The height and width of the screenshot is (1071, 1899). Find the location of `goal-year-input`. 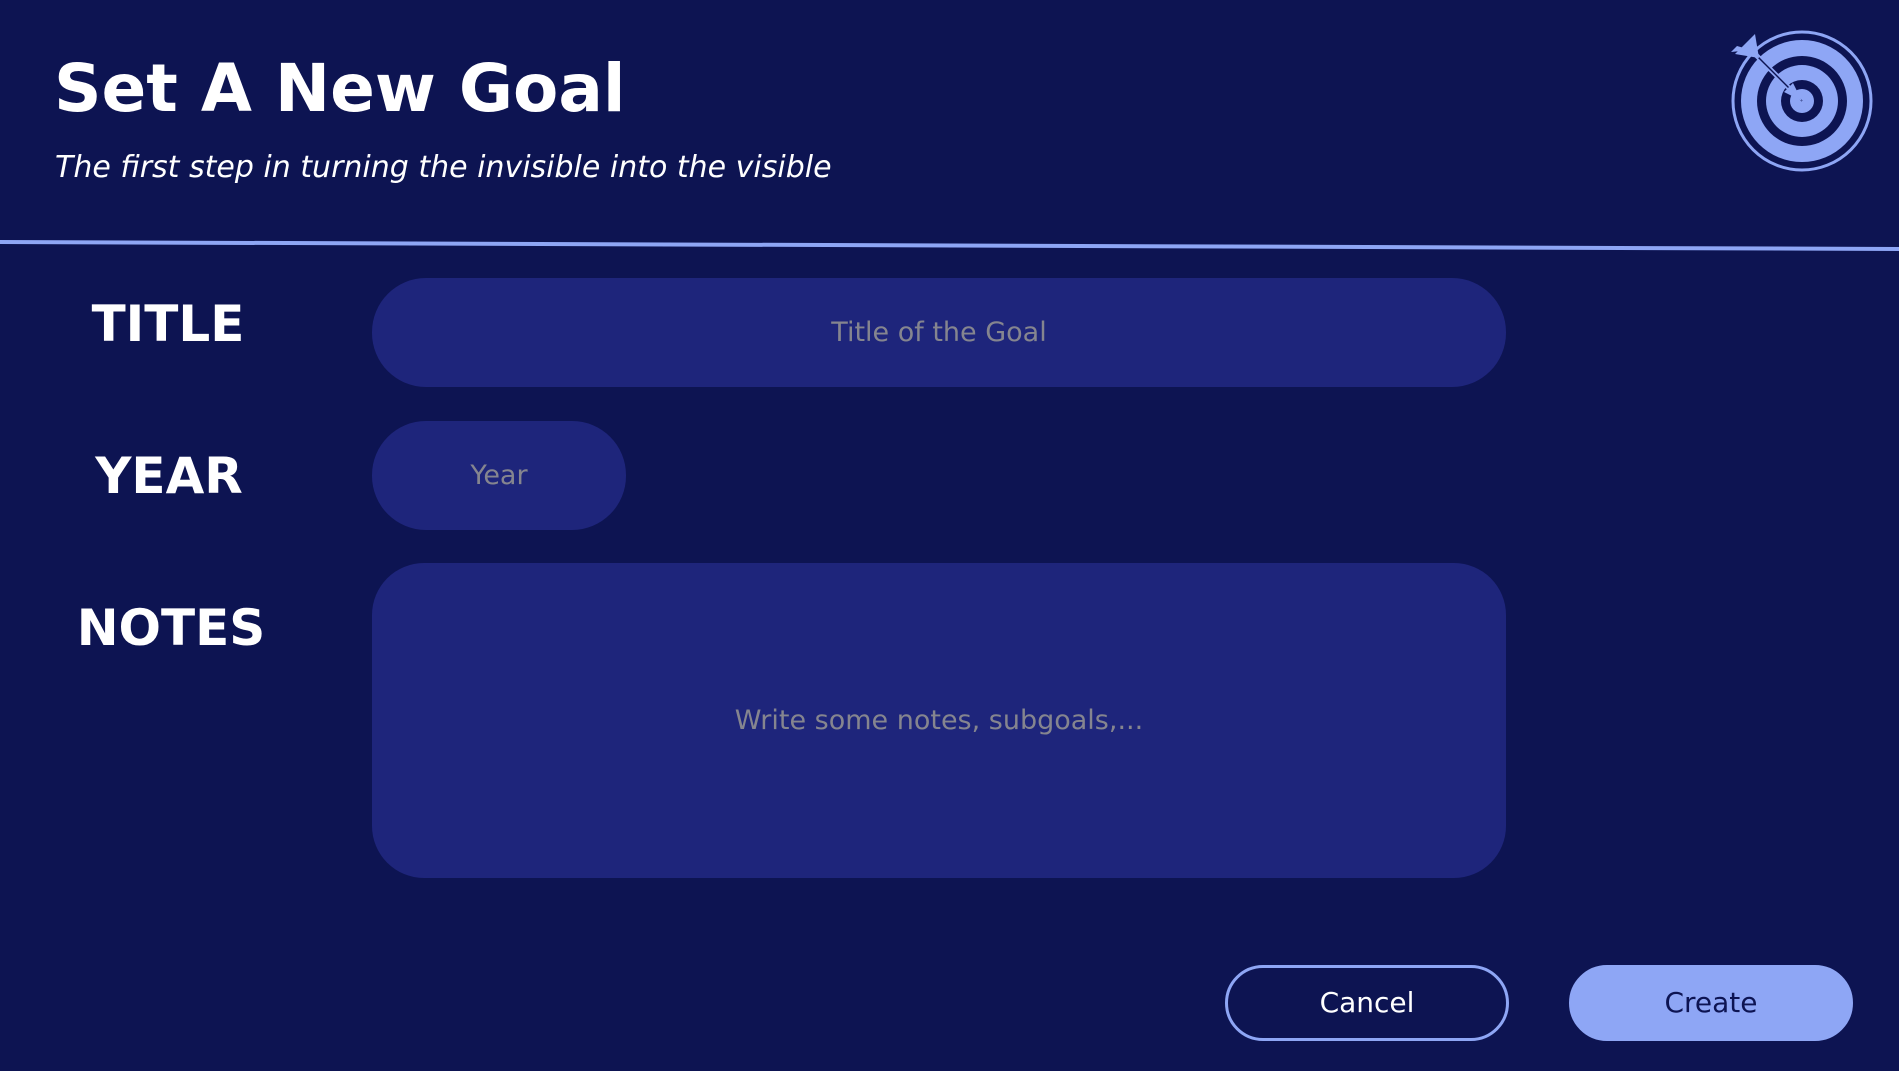

goal-year-input is located at coordinates (499, 475).